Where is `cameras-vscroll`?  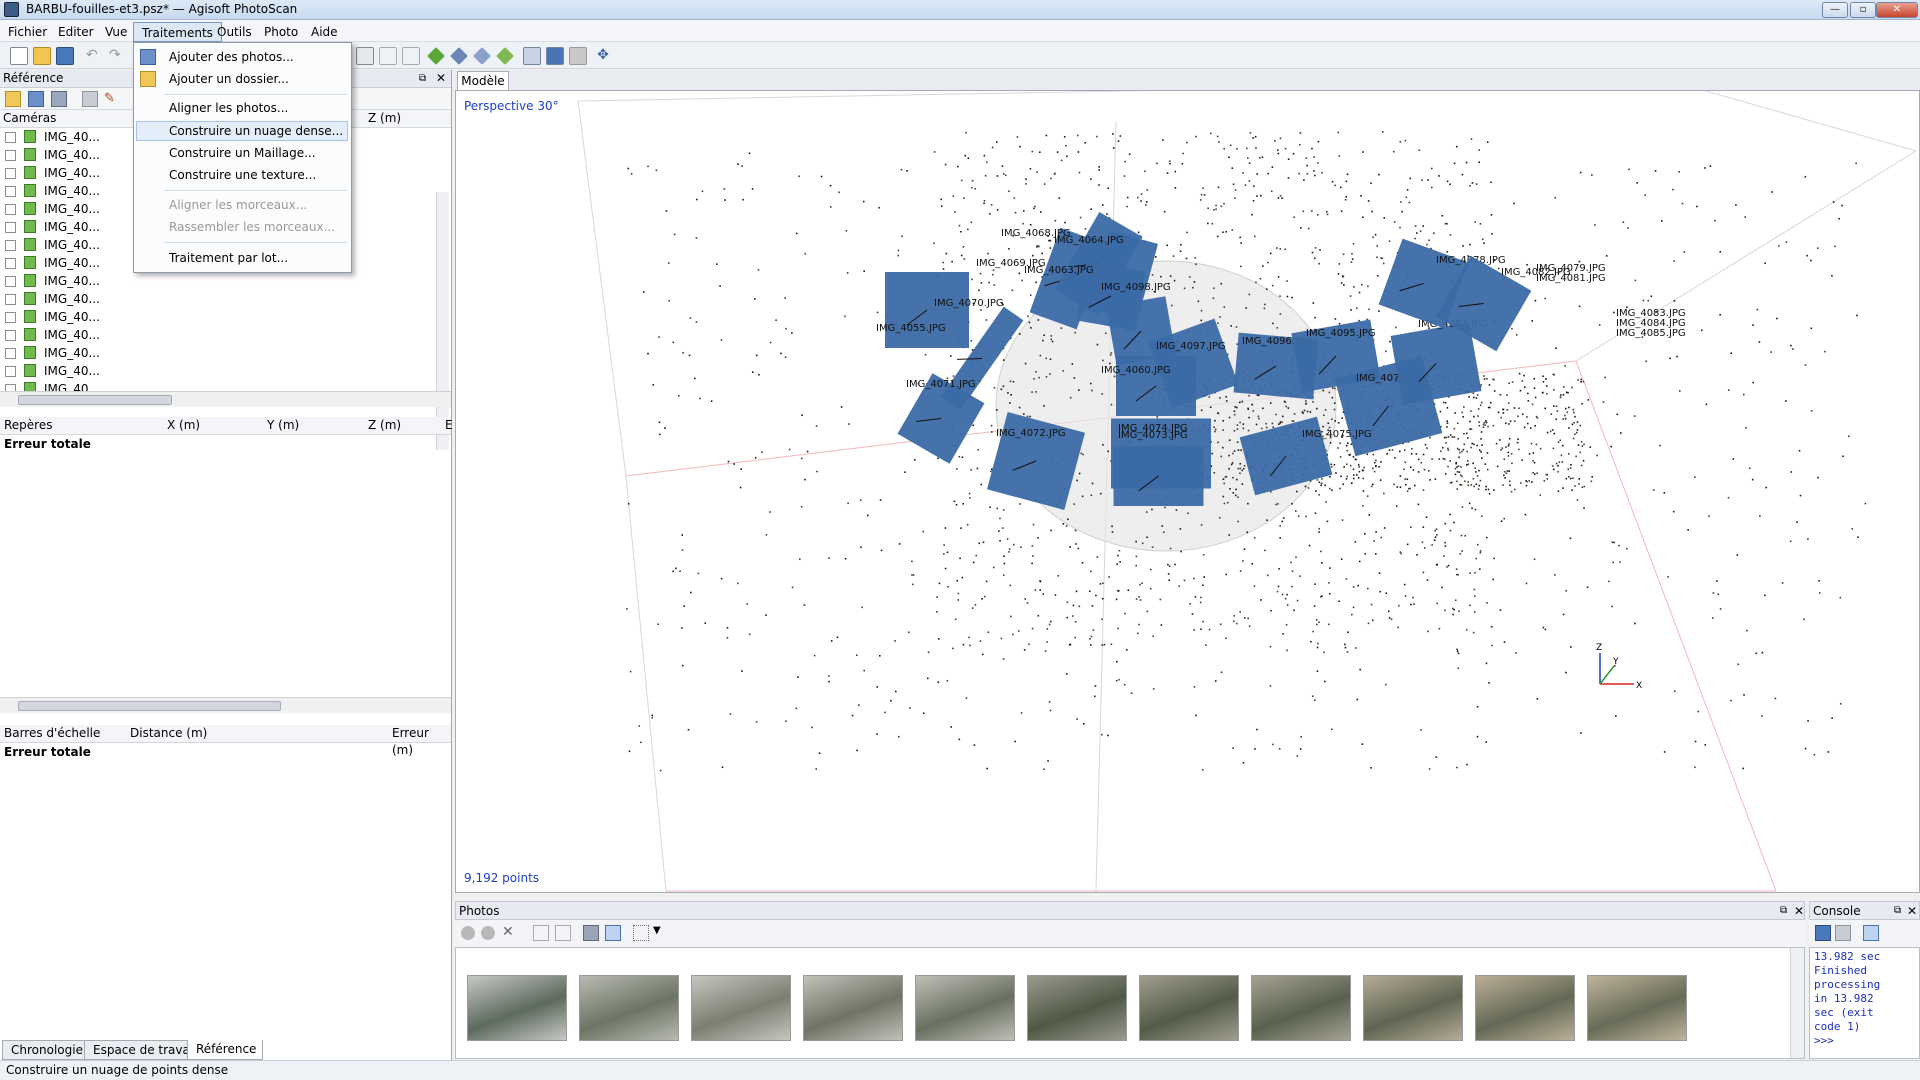
cameras-vscroll is located at coordinates (442, 321).